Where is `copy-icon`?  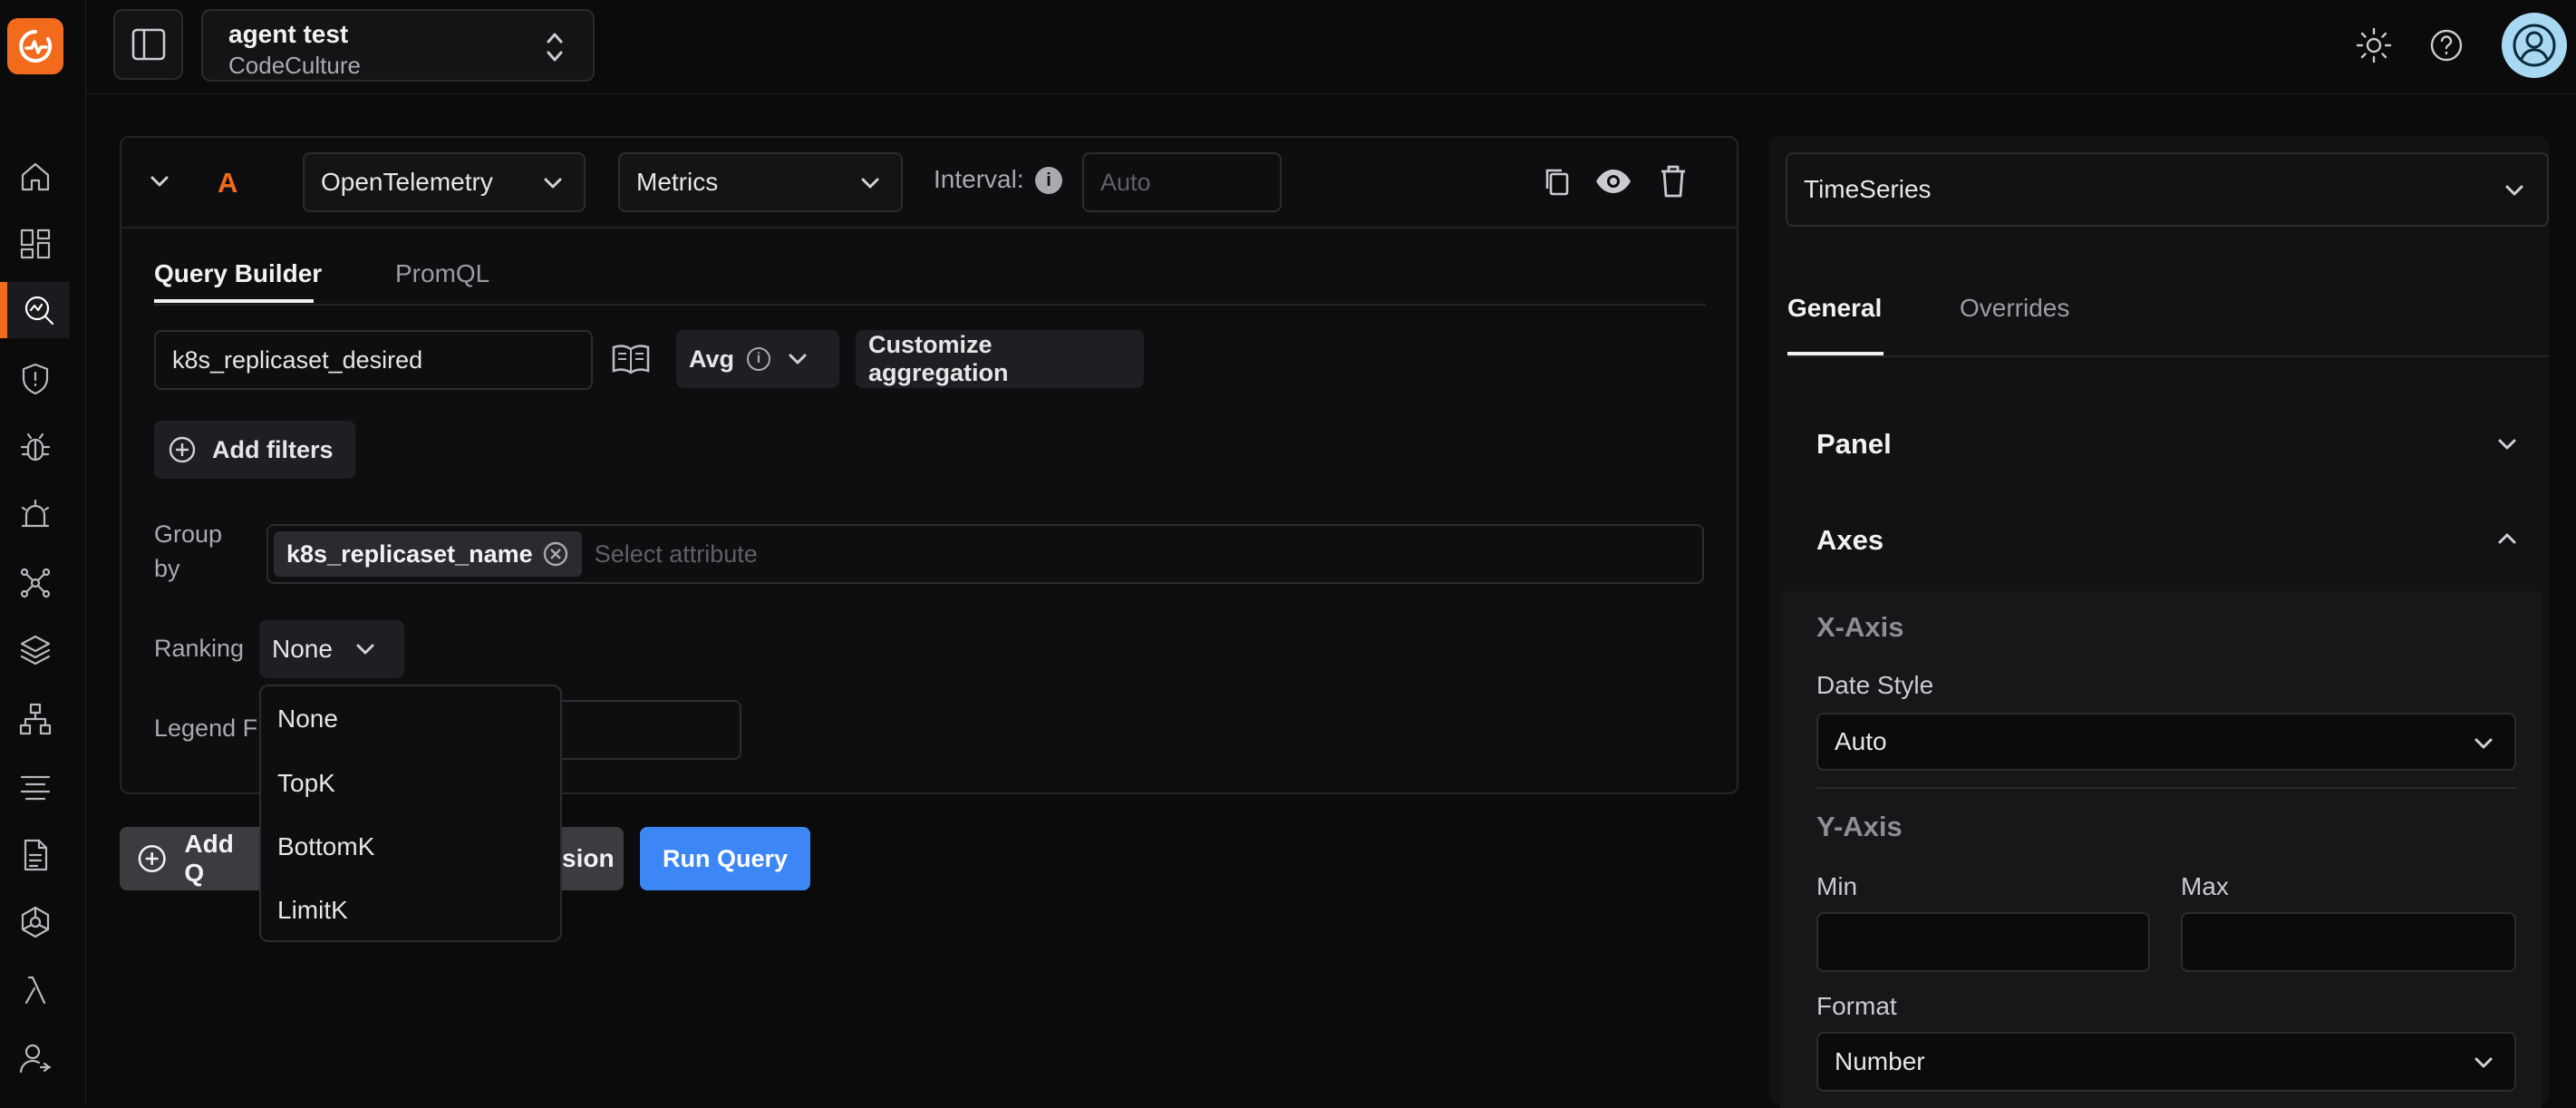
copy-icon is located at coordinates (1557, 182).